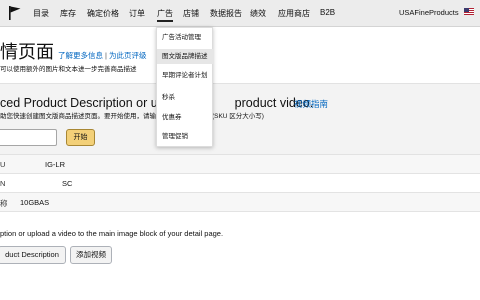 The height and width of the screenshot is (300, 480). Describe the element at coordinates (33, 255) in the screenshot. I see `product-description-button: duct Description` at that location.